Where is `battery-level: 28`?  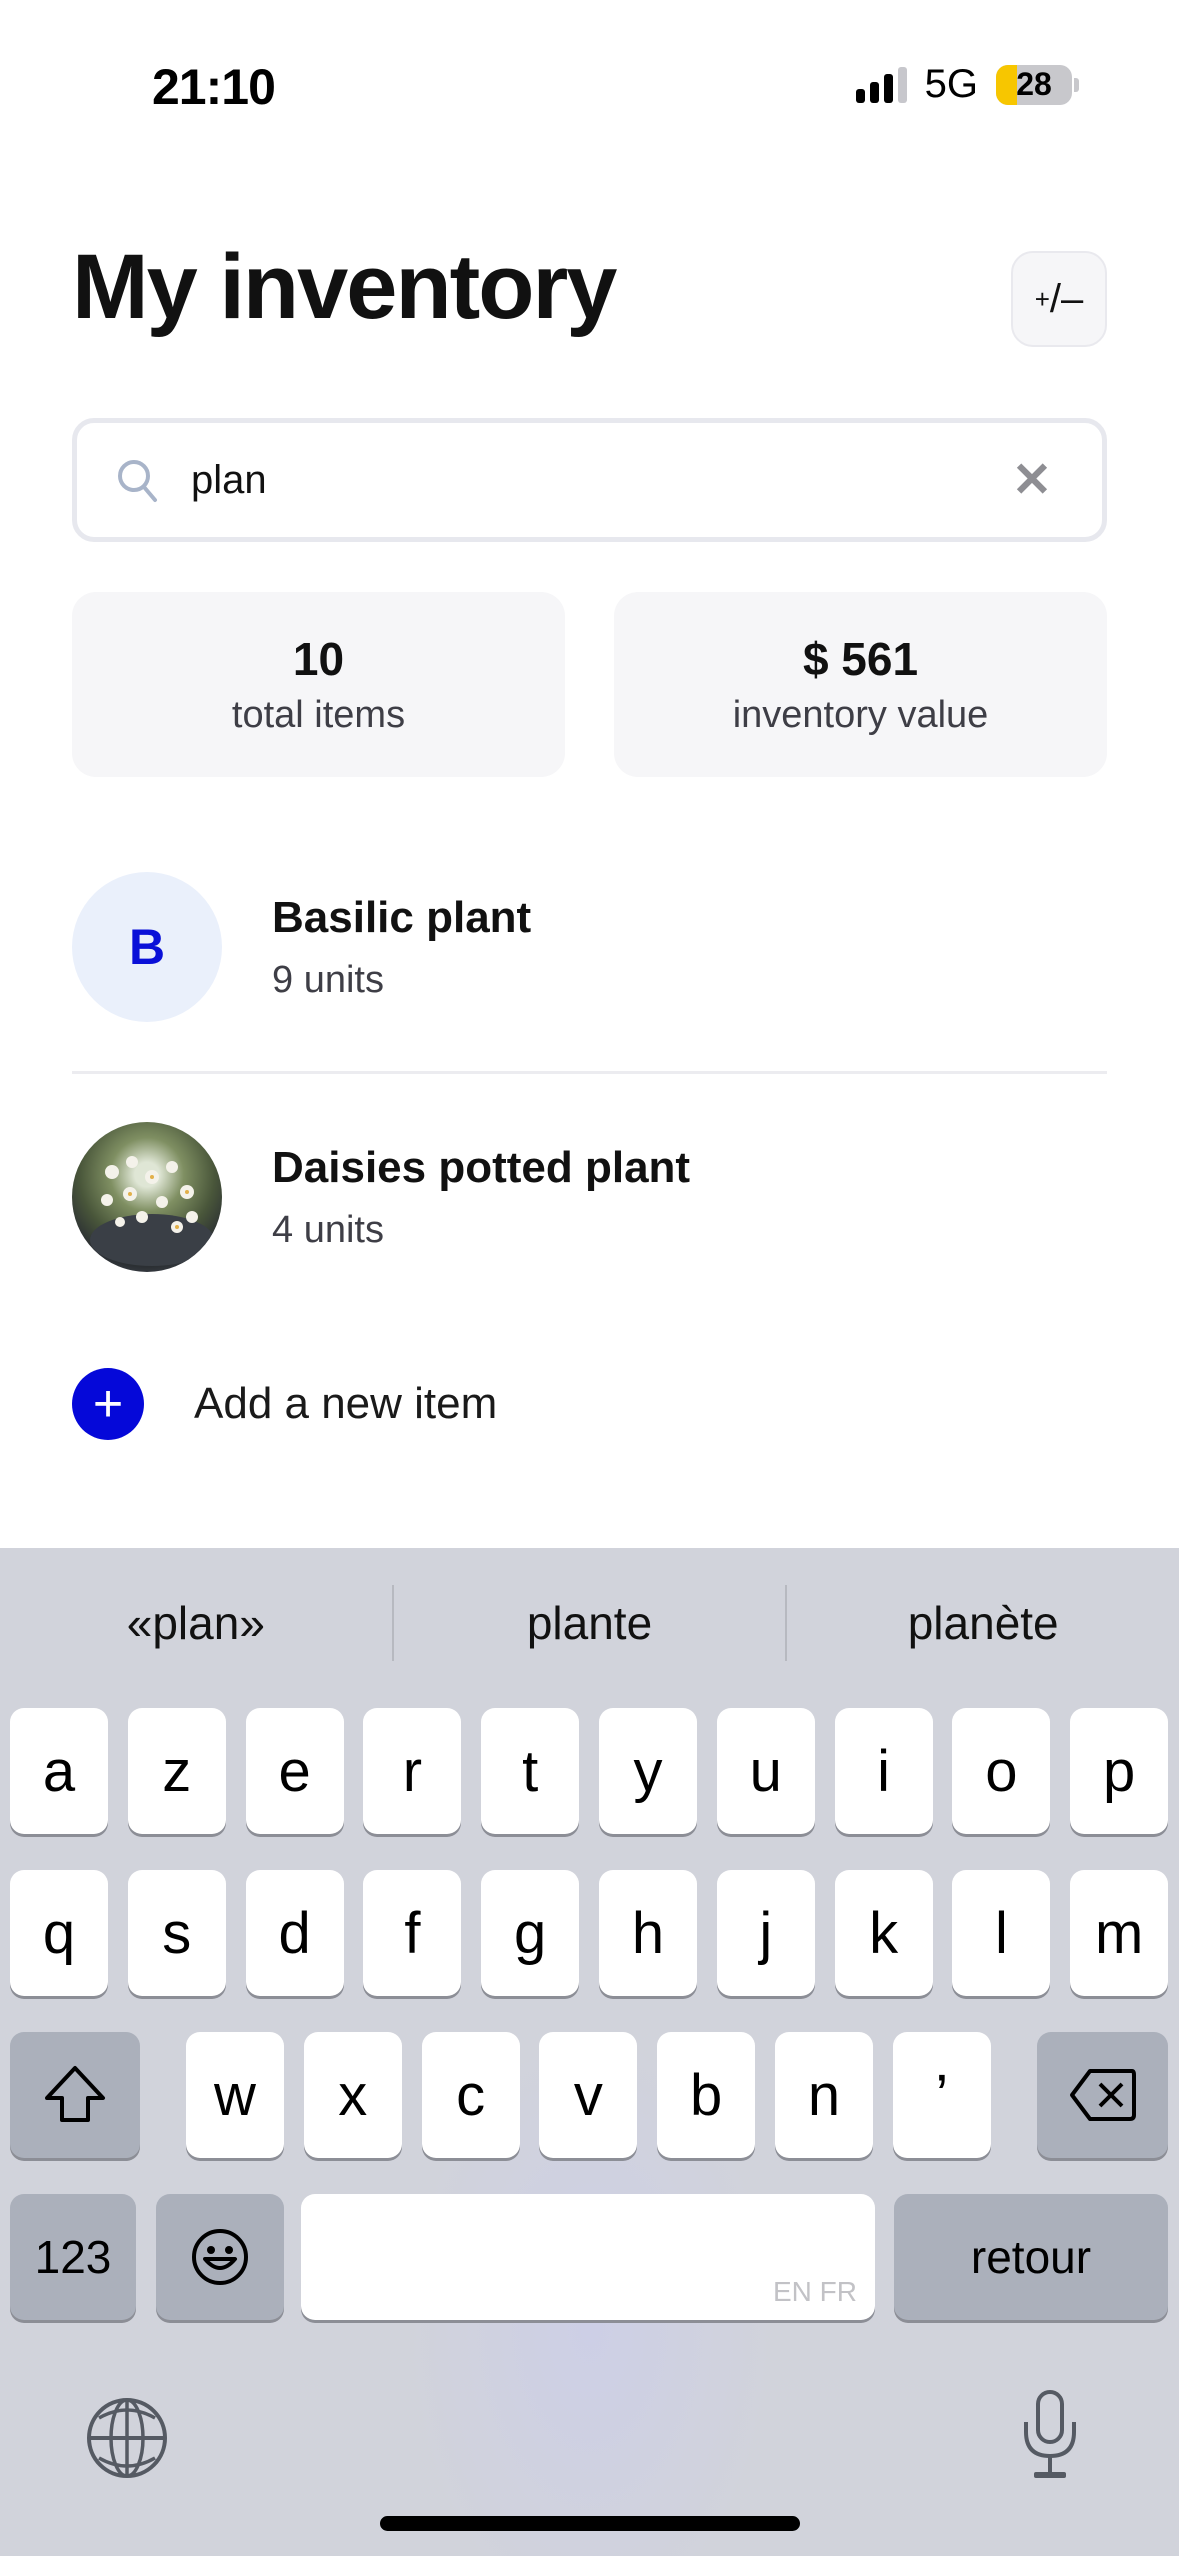 battery-level: 28 is located at coordinates (1034, 84).